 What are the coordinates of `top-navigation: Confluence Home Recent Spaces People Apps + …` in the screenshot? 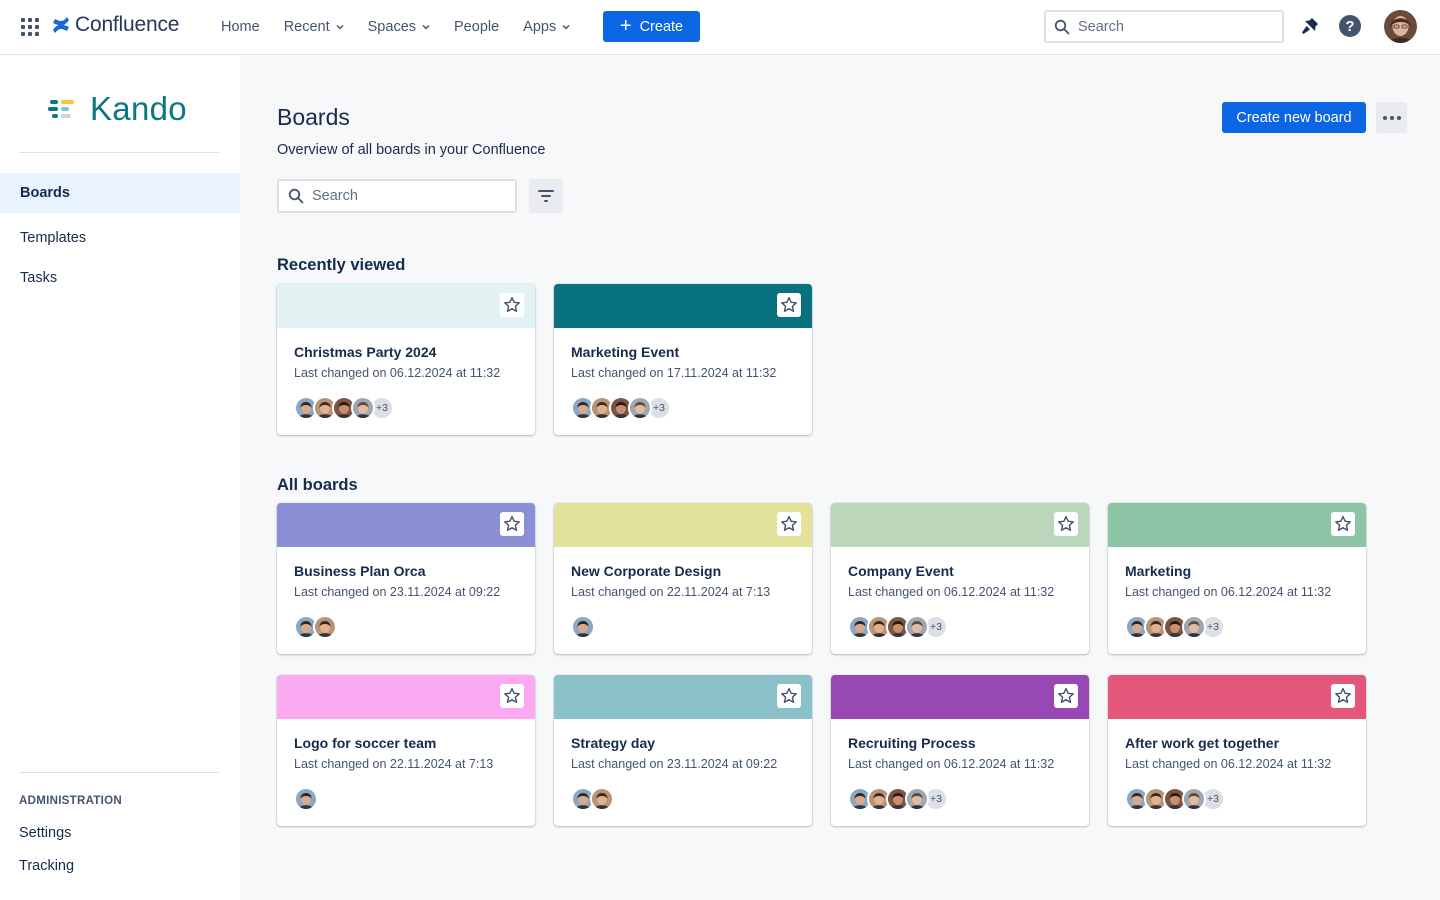 It's located at (720, 27).